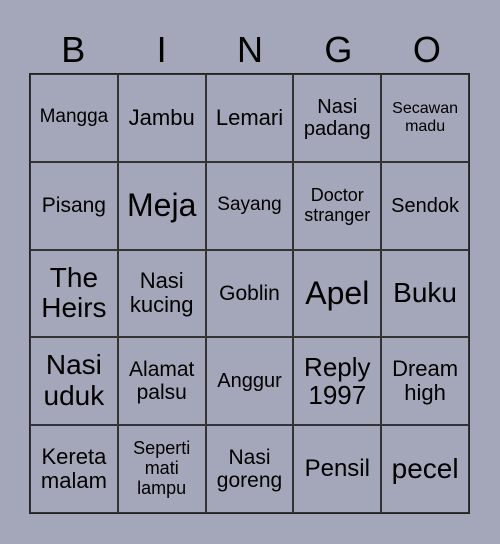  What do you see at coordinates (426, 49) in the screenshot?
I see `header-letter-o: O` at bounding box center [426, 49].